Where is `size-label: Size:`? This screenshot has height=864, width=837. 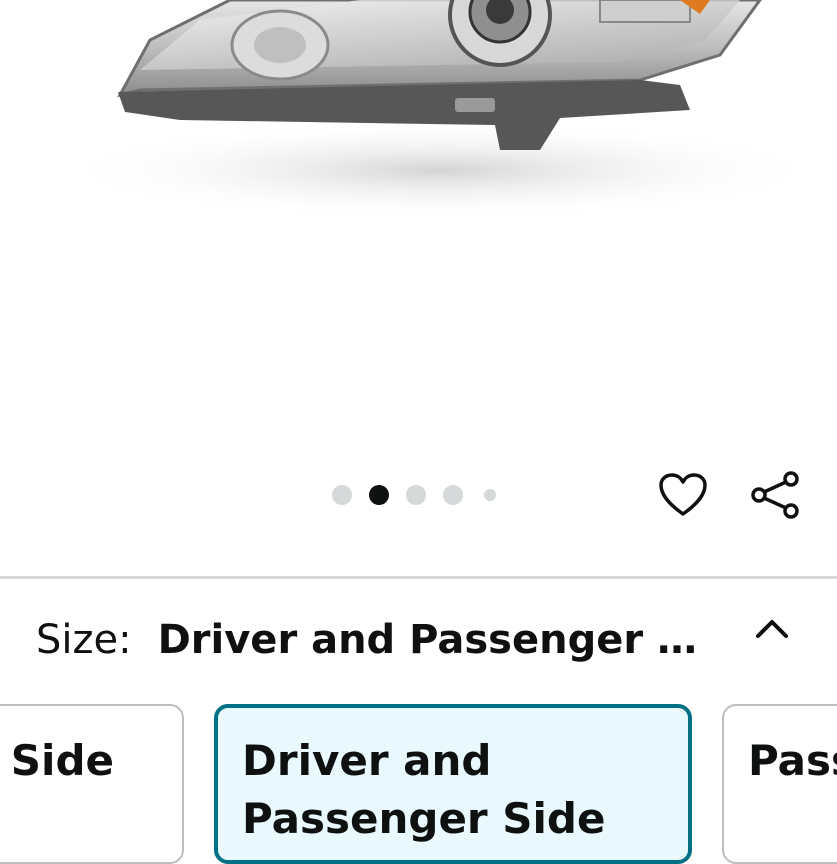 size-label: Size: is located at coordinates (84, 640).